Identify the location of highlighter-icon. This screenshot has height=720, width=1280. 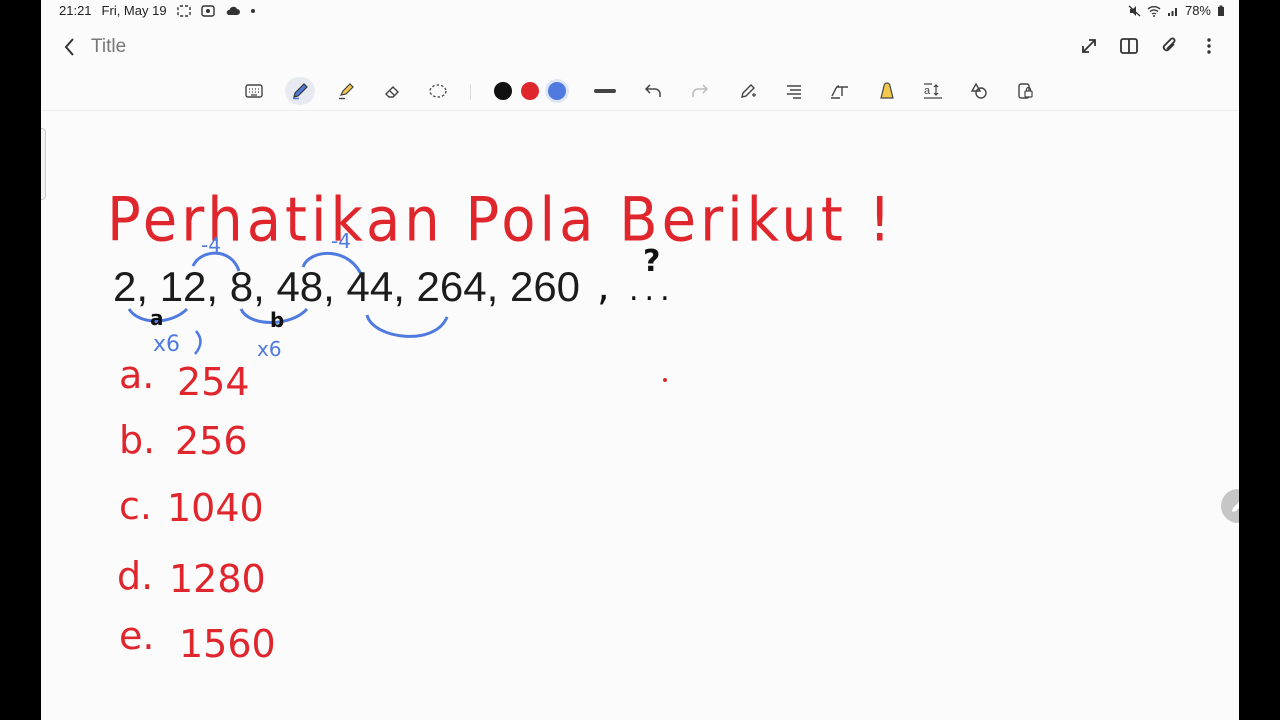
(346, 91).